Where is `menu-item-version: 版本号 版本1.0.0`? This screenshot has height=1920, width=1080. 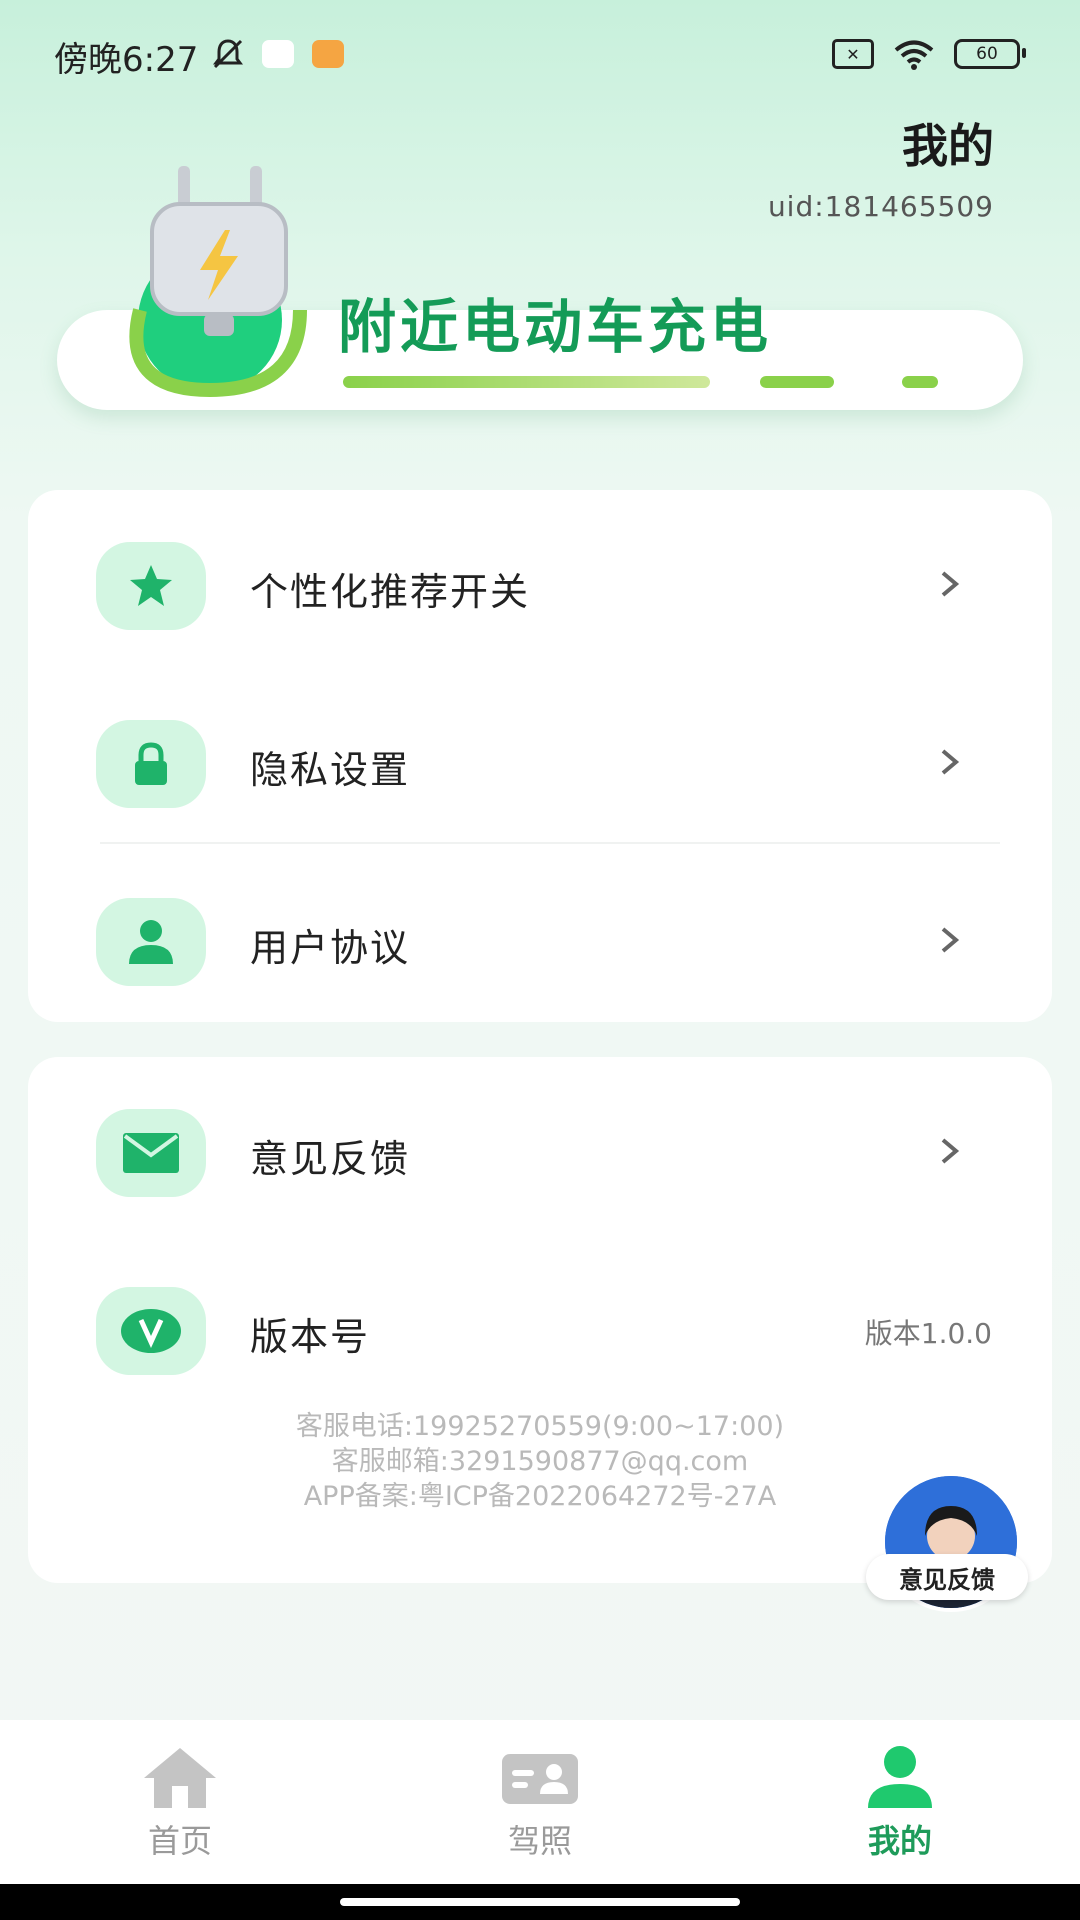 menu-item-version: 版本号 版本1.0.0 is located at coordinates (540, 1330).